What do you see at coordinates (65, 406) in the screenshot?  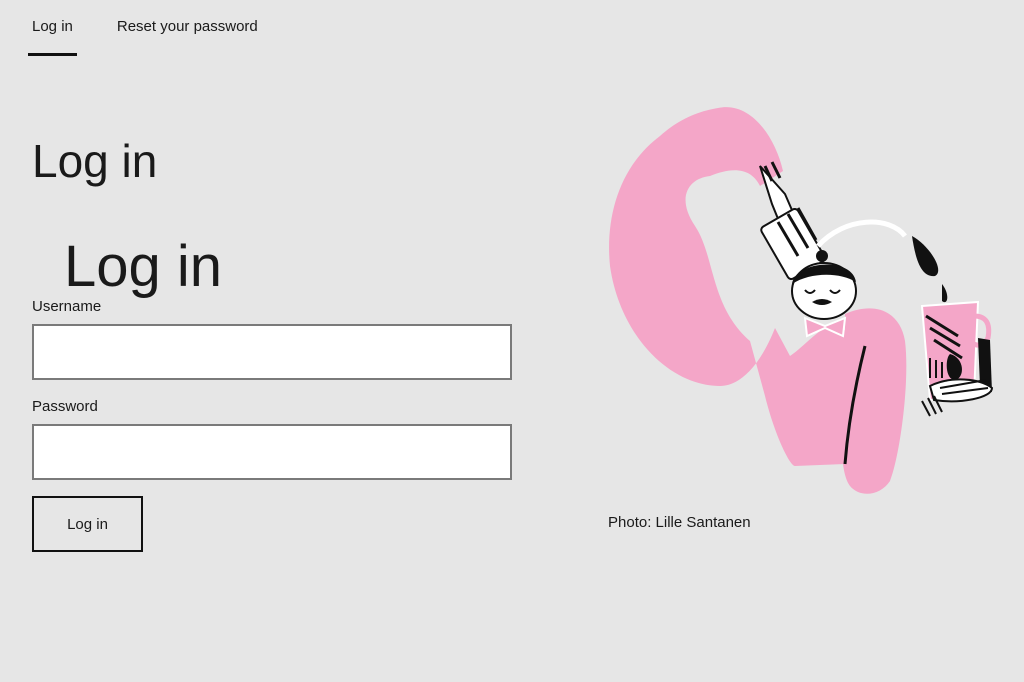 I see `password-label: Password` at bounding box center [65, 406].